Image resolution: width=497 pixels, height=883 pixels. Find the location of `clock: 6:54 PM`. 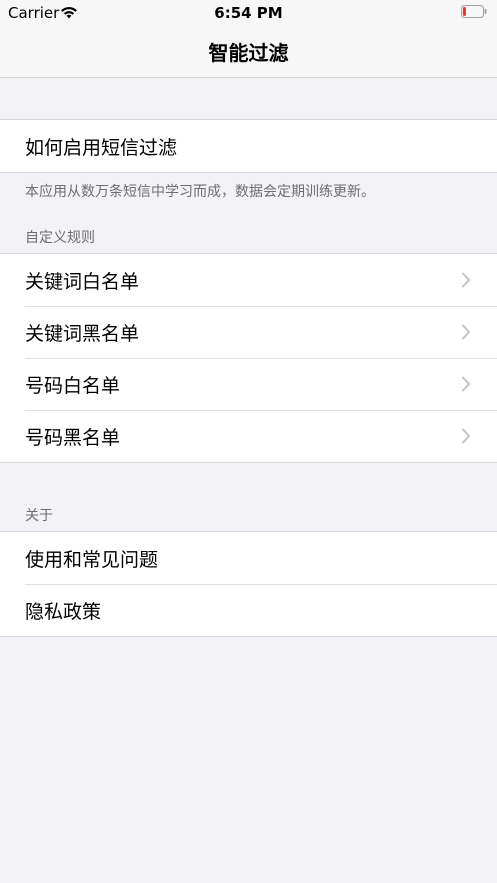

clock: 6:54 PM is located at coordinates (248, 13).